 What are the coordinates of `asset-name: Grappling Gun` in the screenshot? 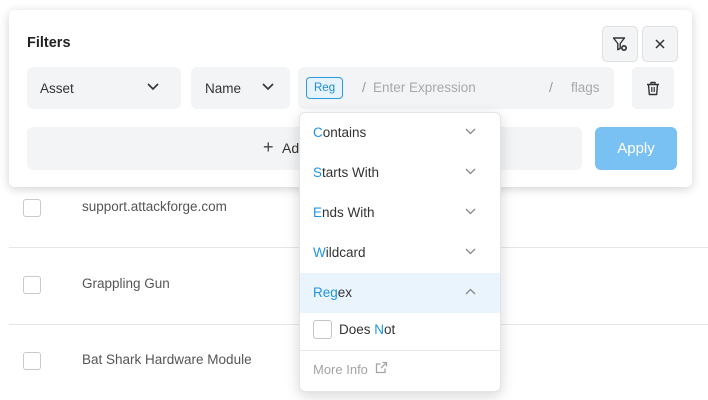 It's located at (126, 283).